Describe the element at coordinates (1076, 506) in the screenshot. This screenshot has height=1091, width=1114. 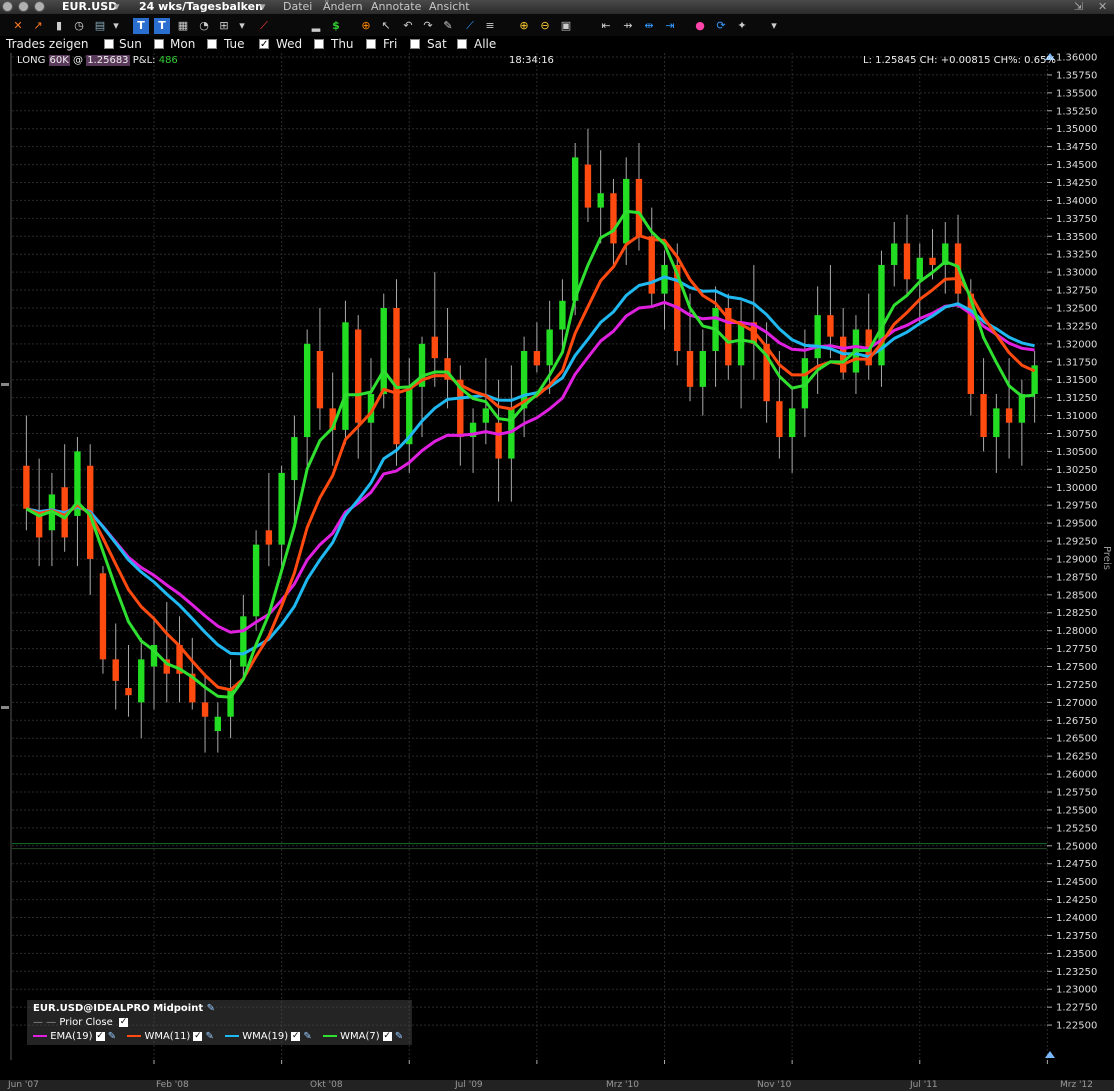
I see `y-tick-label: 1.29750` at that location.